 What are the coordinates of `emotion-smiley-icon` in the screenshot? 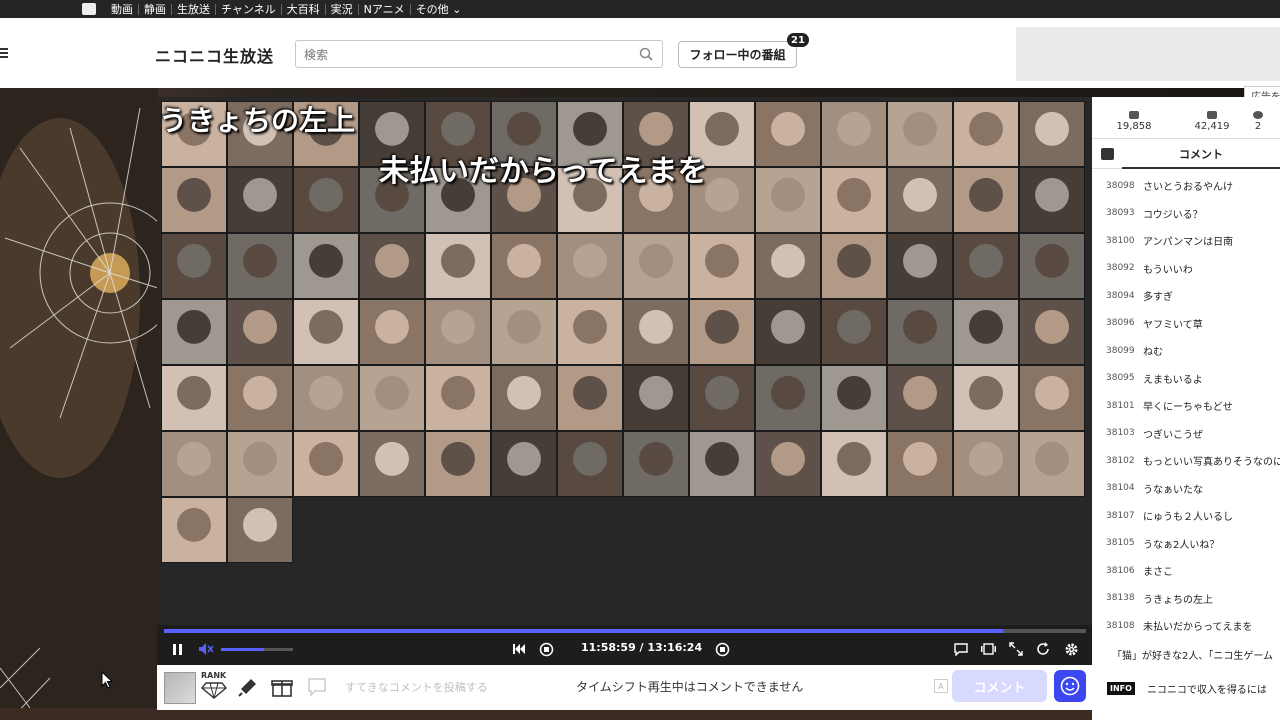 It's located at (1070, 686).